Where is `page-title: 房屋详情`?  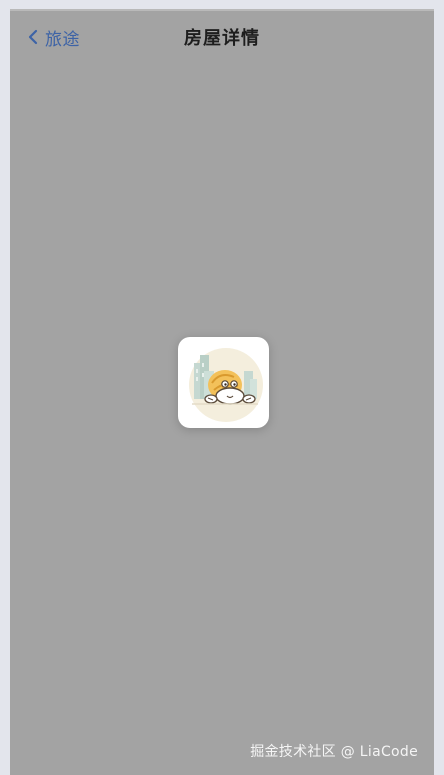 page-title: 房屋详情 is located at coordinates (222, 38).